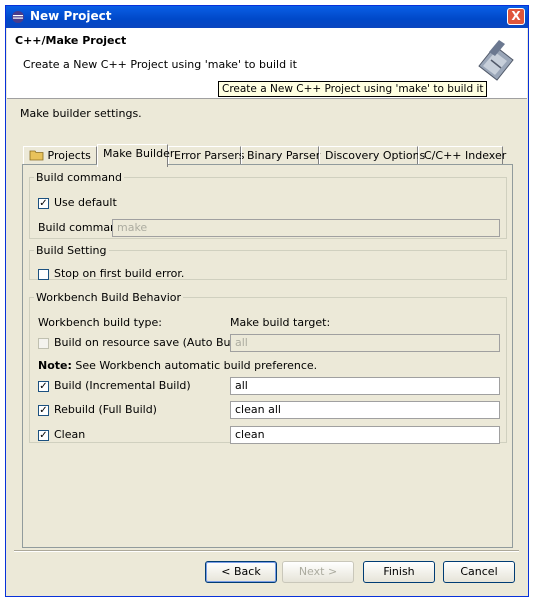  I want to click on cancel-button-label: Cancel, so click(479, 571).